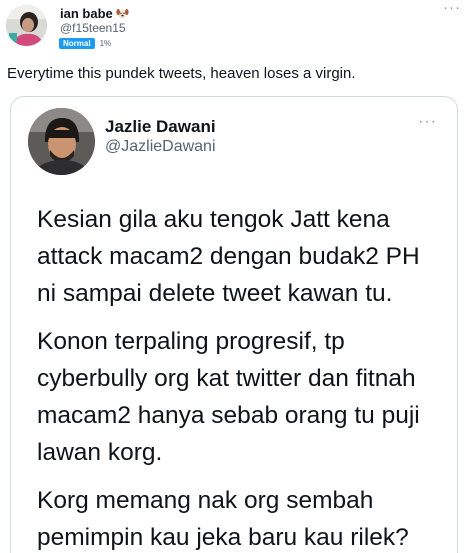 This screenshot has width=469, height=553. I want to click on quoted-user-avatar, so click(61, 141).